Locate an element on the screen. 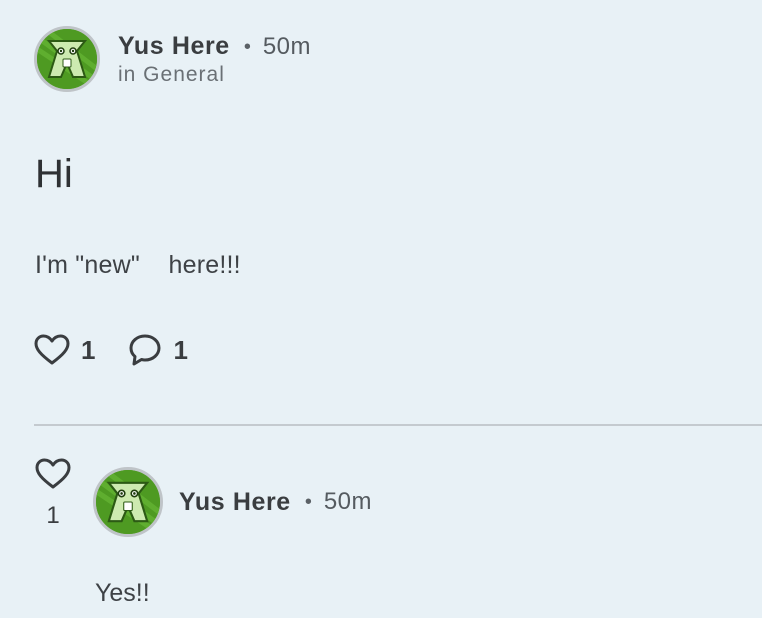 The width and height of the screenshot is (762, 618). comment-author-name: Yus Here is located at coordinates (235, 502).